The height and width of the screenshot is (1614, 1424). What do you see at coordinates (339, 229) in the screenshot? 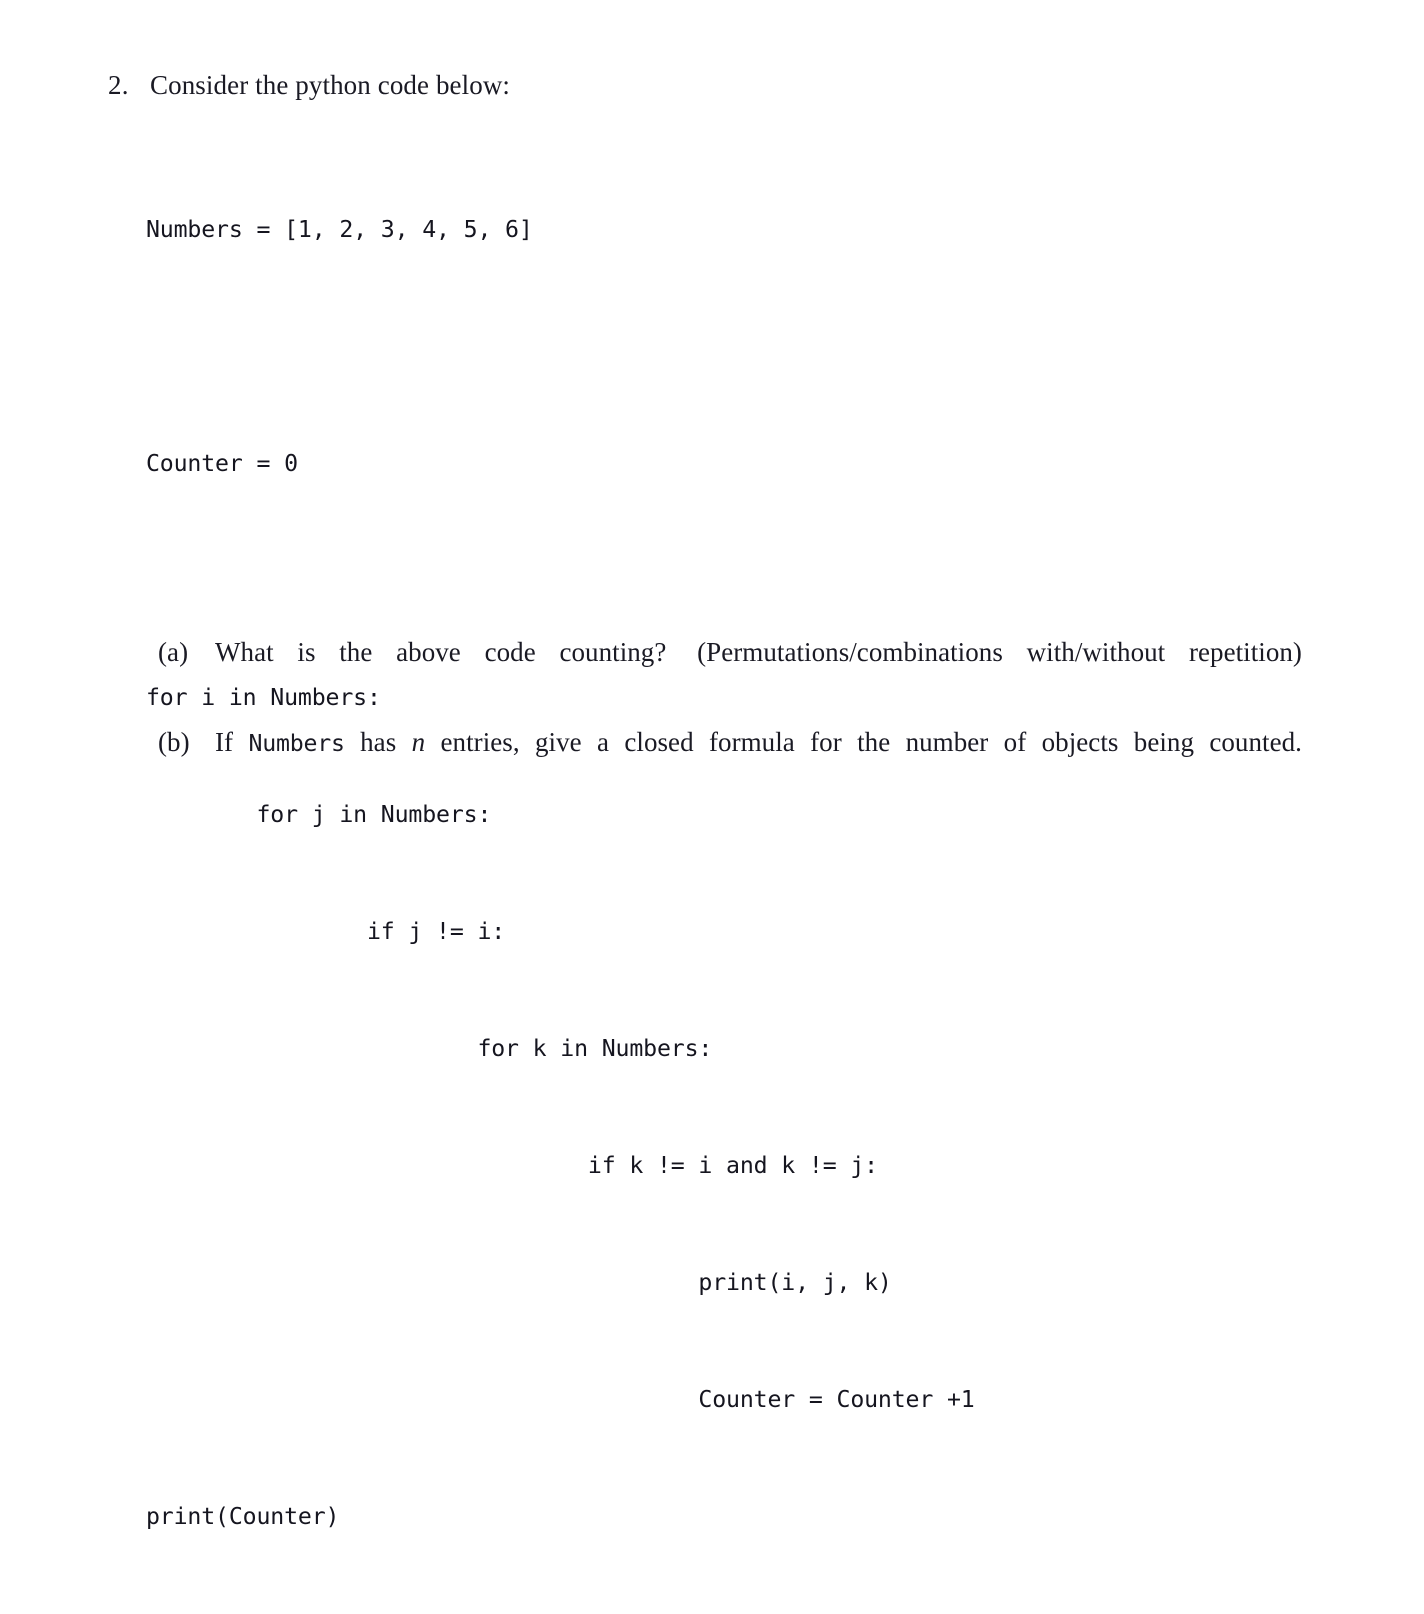
I see `code-line: Numbers = [1, 2, 3, 4, 5, 6]` at bounding box center [339, 229].